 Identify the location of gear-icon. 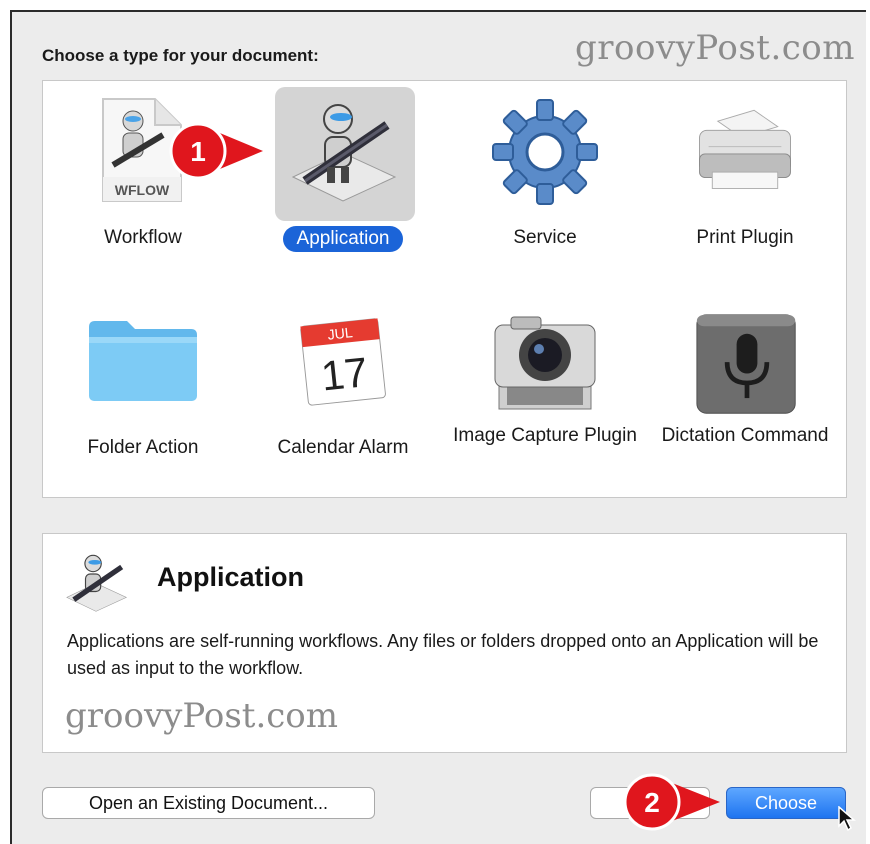
(545, 152).